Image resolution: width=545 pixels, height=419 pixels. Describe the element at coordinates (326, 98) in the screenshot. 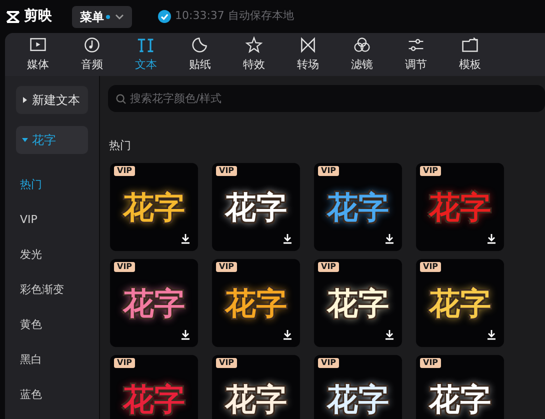

I see `search-field: 搜索花字颜色/样式` at that location.